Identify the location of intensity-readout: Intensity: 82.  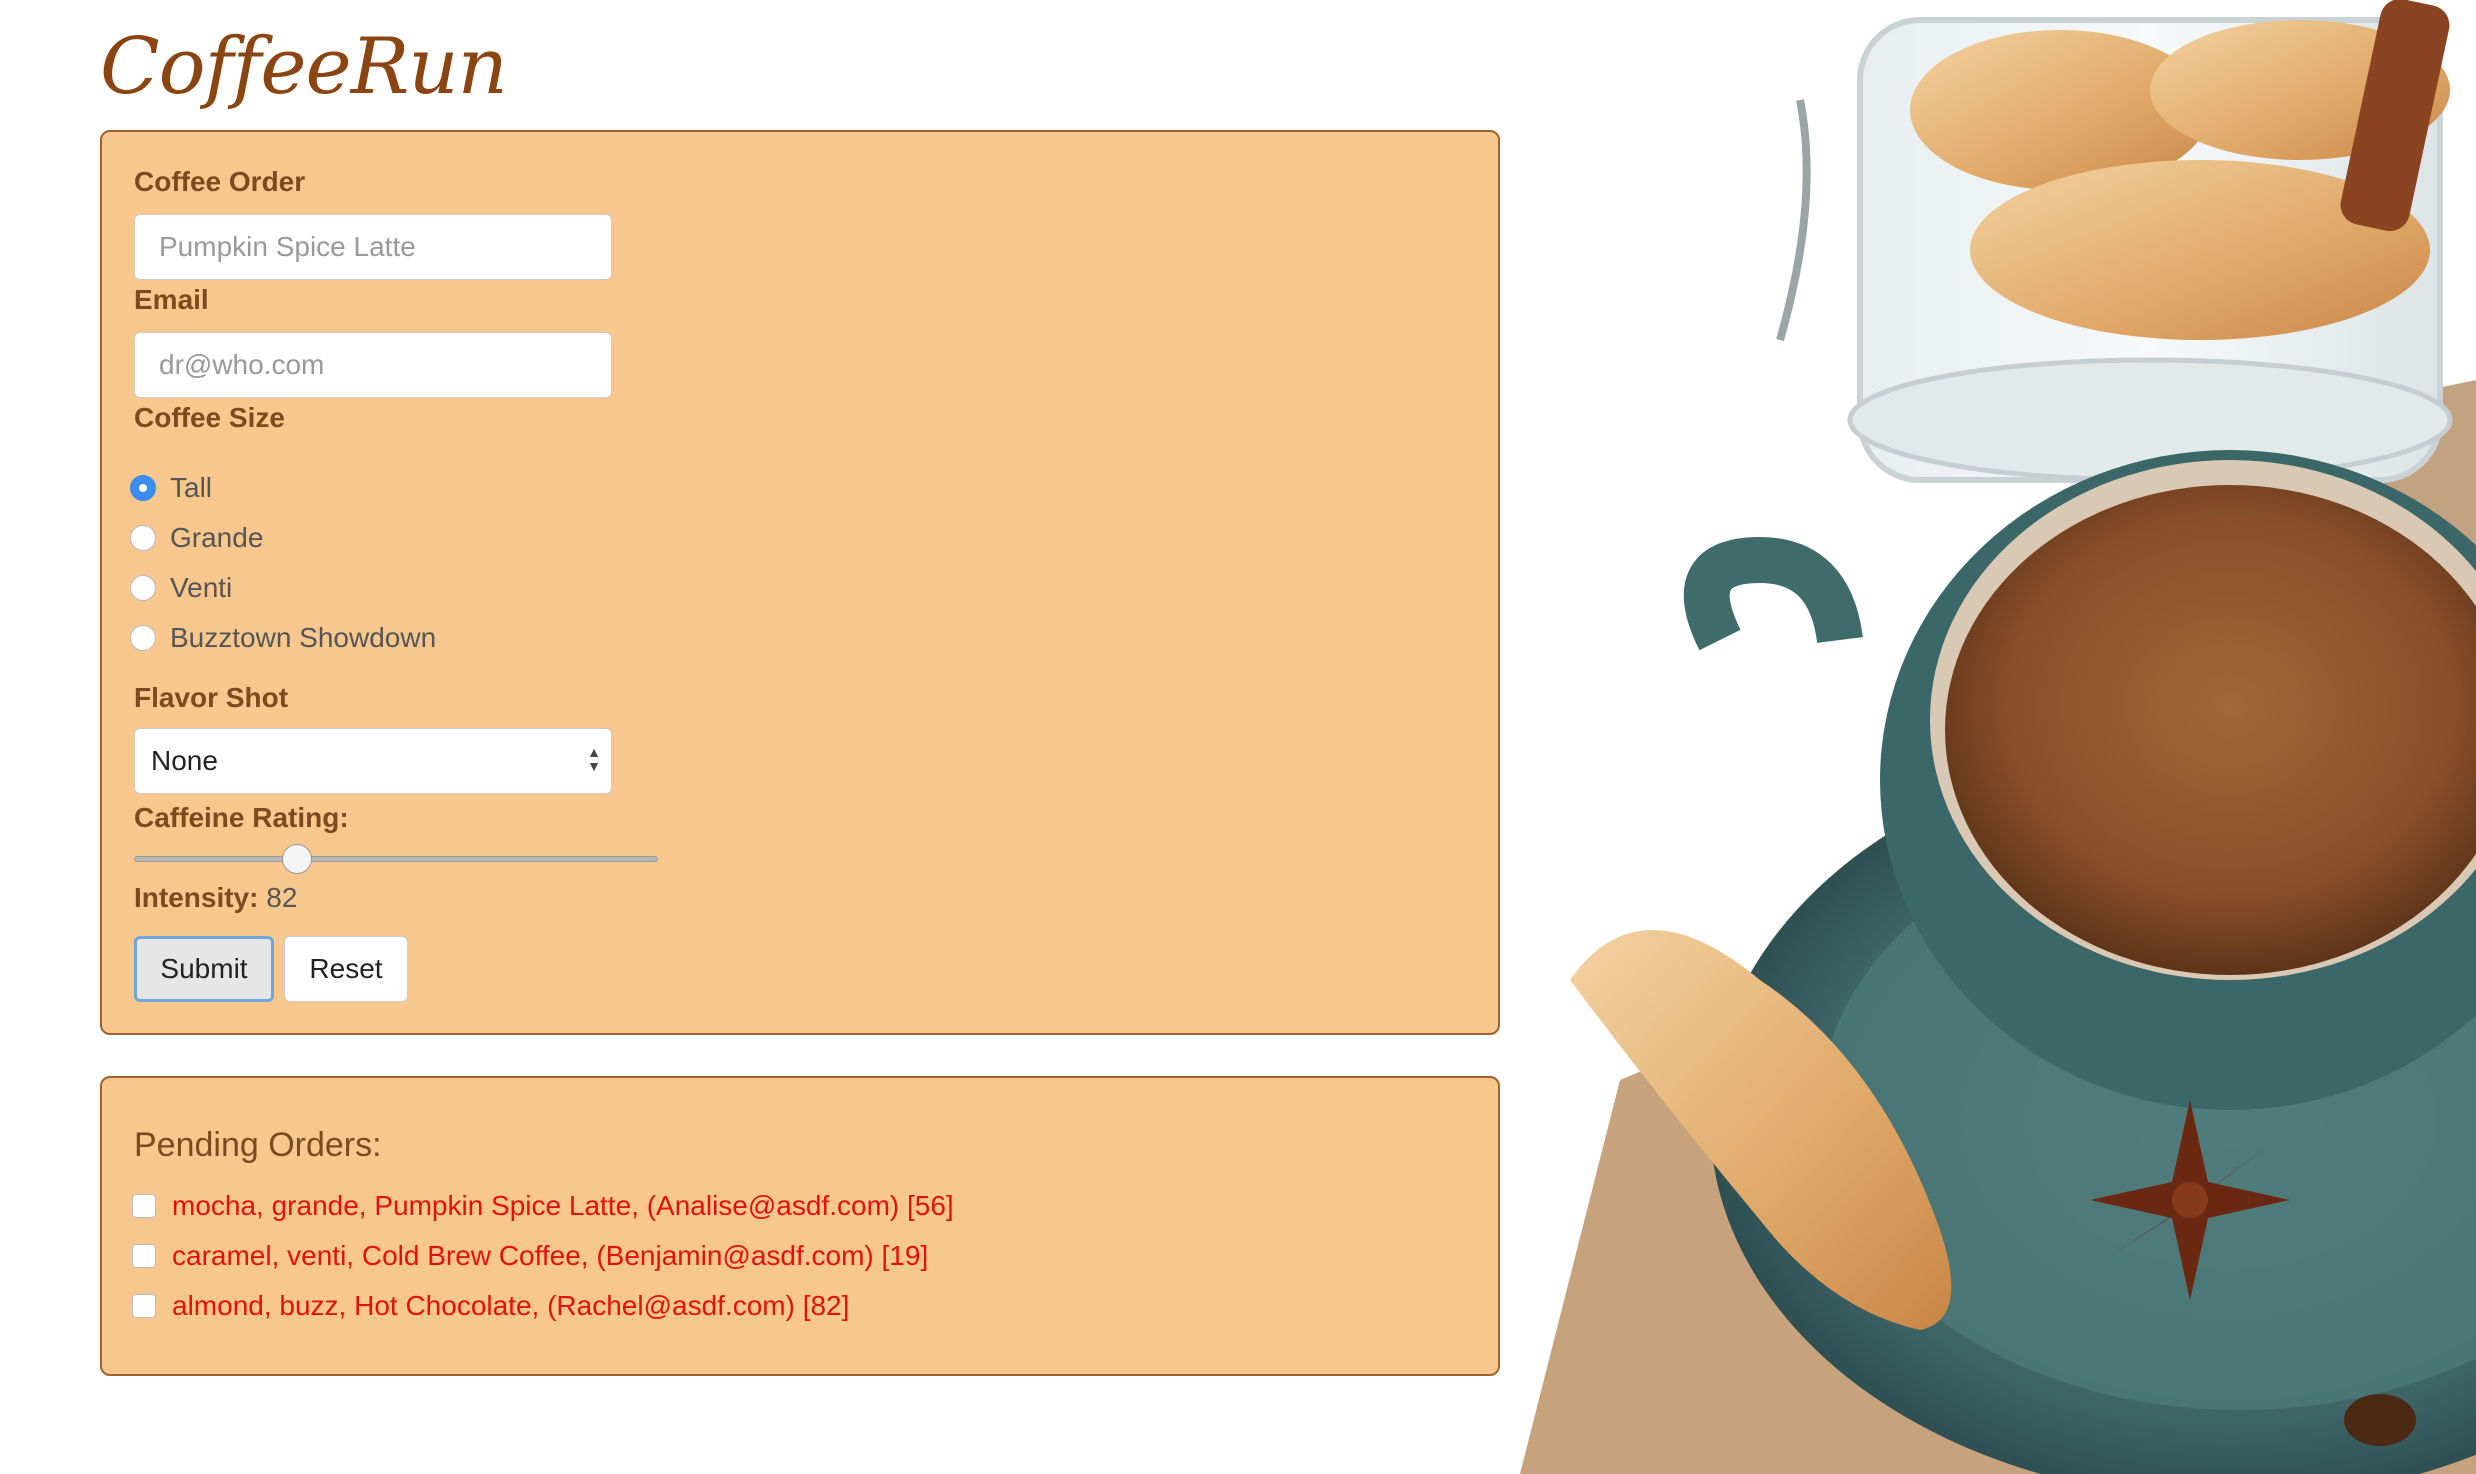
(215, 898).